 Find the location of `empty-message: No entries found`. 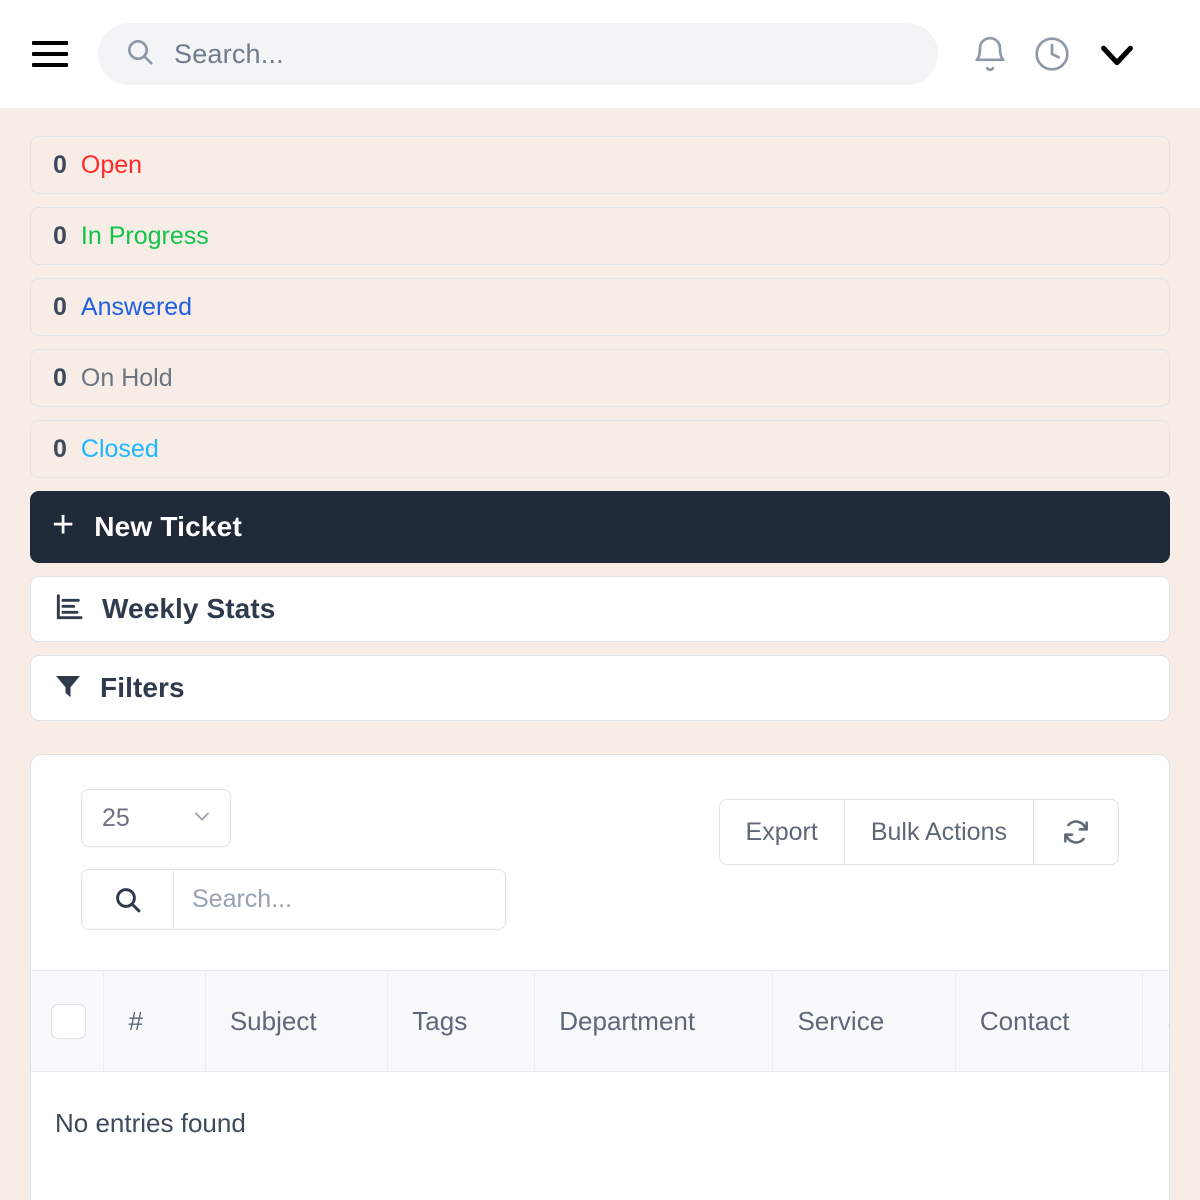

empty-message: No entries found is located at coordinates (150, 1123).